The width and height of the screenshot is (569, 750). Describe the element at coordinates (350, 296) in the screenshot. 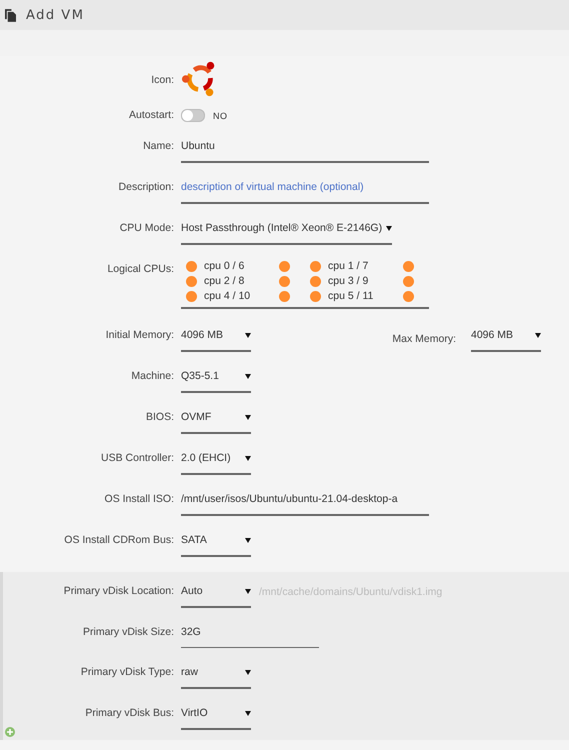

I see `cpu-label: cpu 5 / 11` at that location.